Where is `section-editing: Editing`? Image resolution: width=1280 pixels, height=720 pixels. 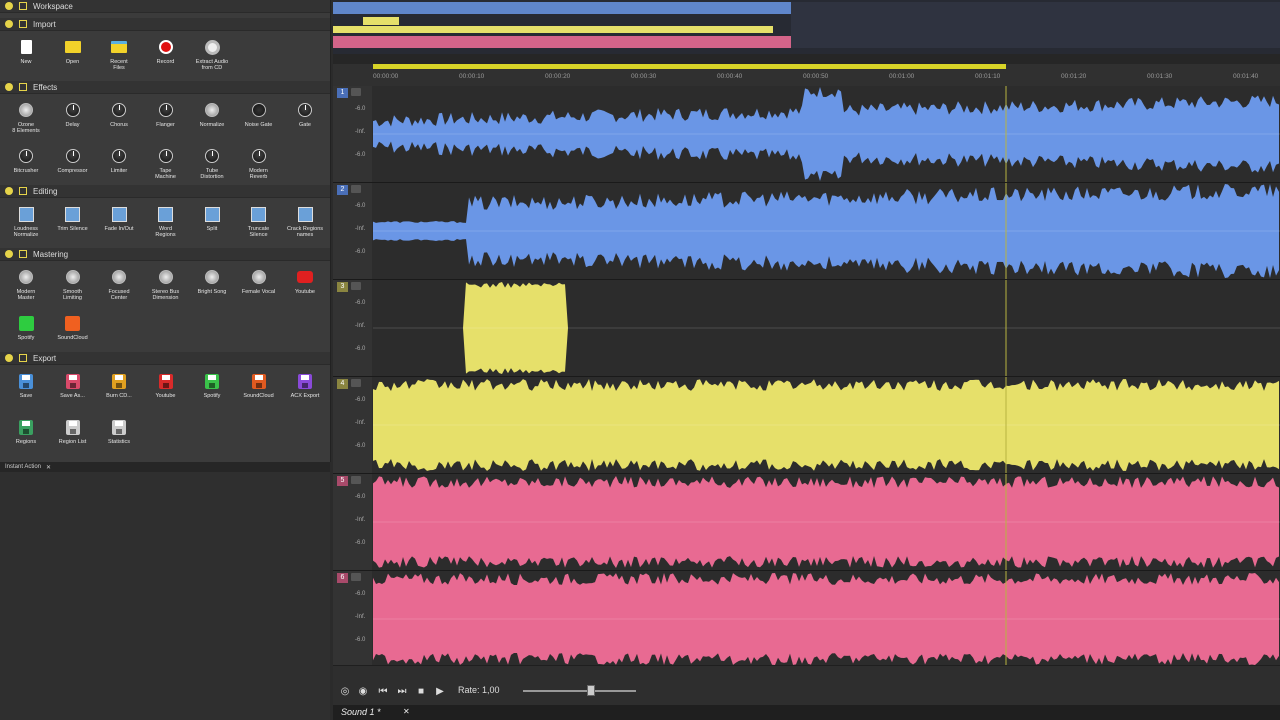
section-editing: Editing is located at coordinates (165, 191).